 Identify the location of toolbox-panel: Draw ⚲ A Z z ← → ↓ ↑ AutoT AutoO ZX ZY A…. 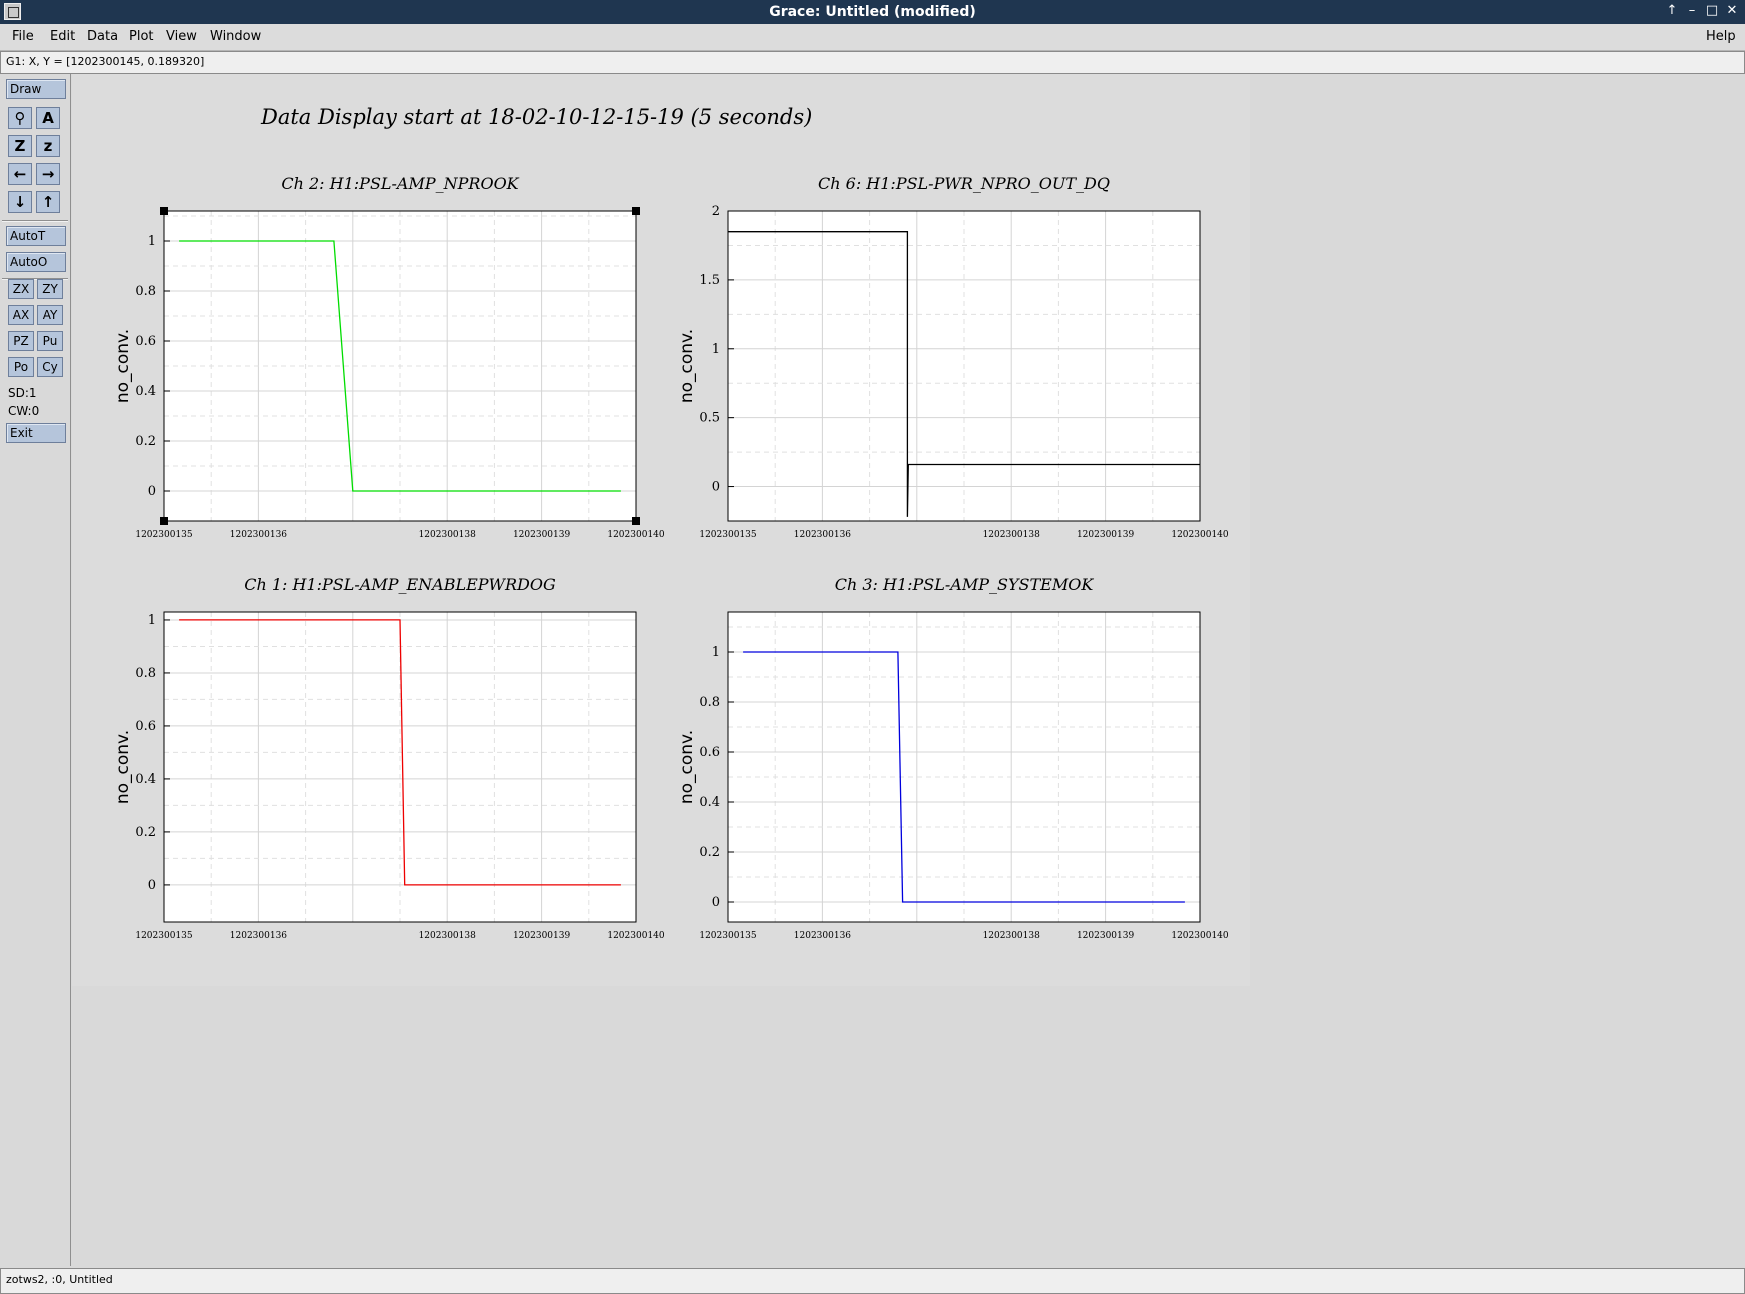
(35, 670).